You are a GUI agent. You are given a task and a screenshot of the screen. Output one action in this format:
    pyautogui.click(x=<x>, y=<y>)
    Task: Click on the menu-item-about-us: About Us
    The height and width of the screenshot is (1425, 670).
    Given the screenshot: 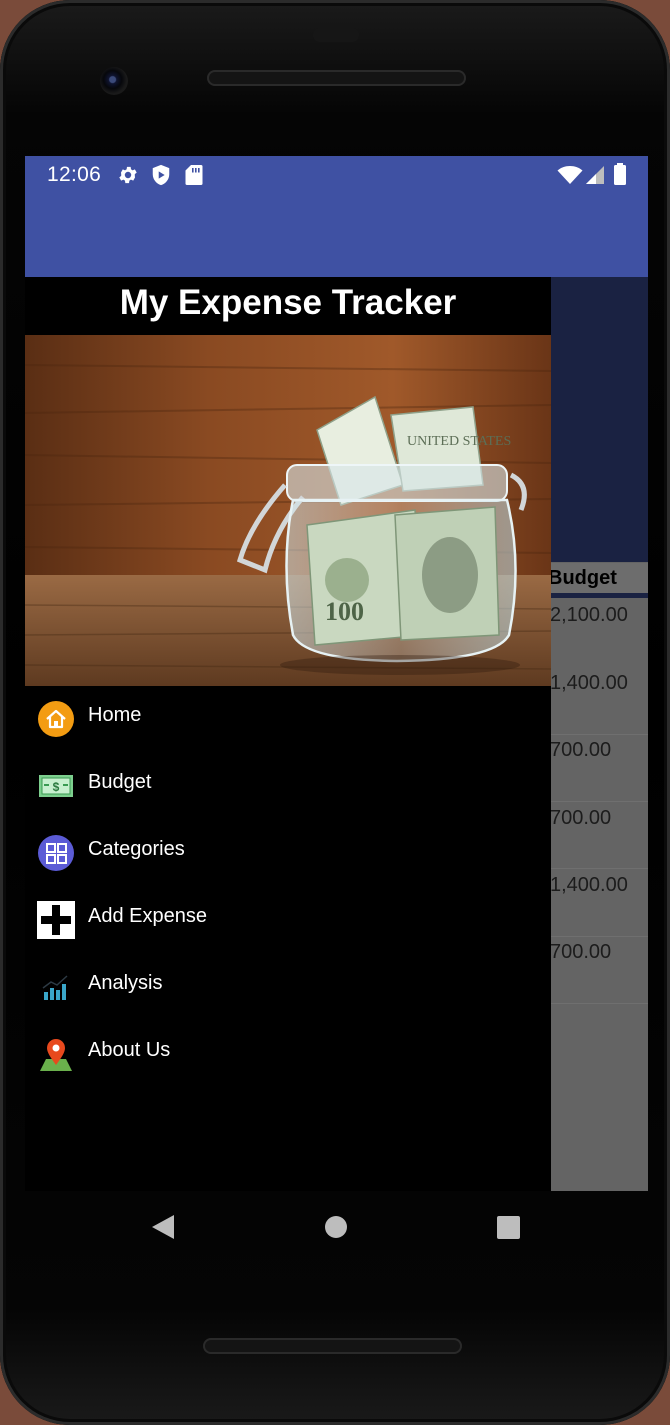 What is the action you would take?
    pyautogui.click(x=288, y=1054)
    